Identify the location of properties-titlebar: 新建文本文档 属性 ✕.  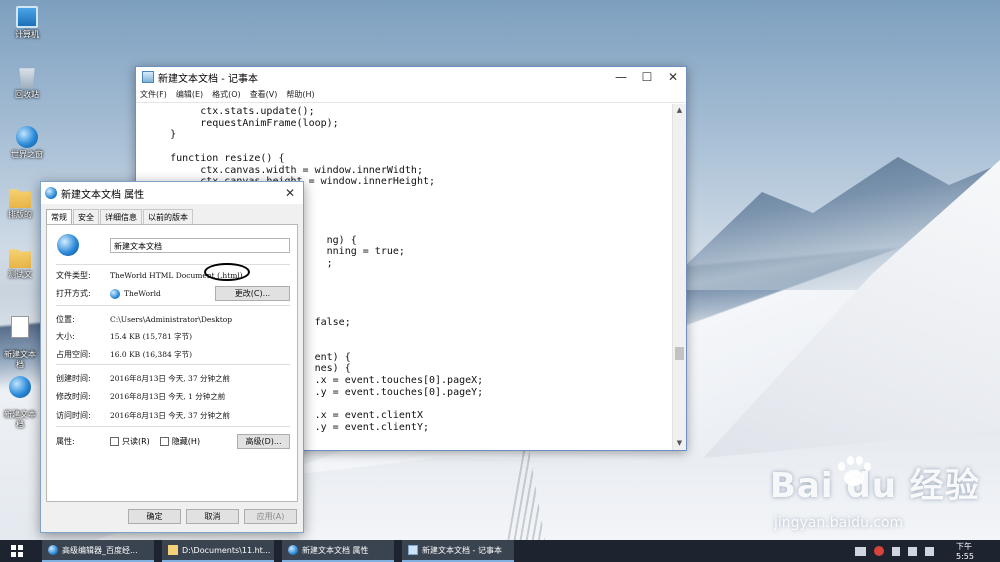
(172, 193).